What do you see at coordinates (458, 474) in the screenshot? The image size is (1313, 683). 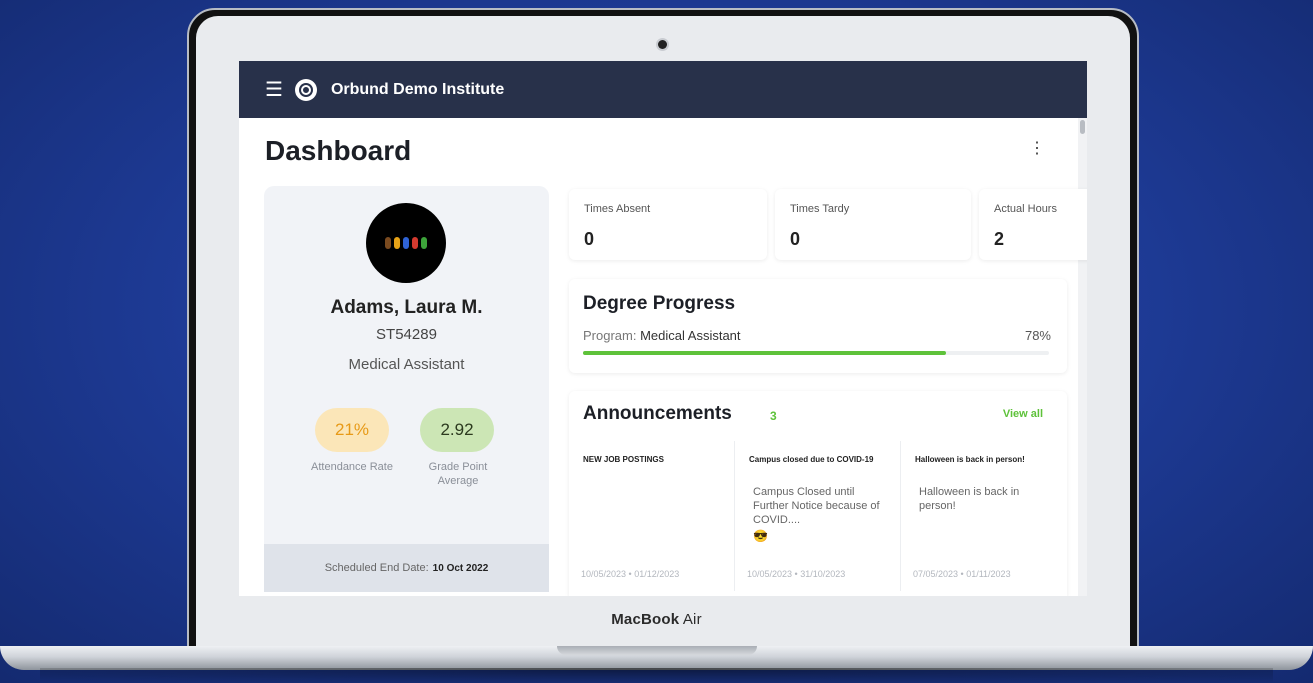 I see `gpa-label: Grade Point Average` at bounding box center [458, 474].